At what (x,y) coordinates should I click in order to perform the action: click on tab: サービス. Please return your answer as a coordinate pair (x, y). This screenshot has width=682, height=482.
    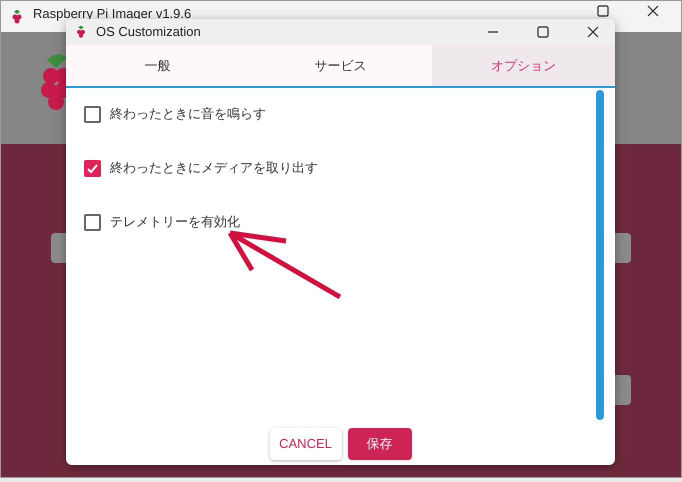
    Looking at the image, I should click on (340, 65).